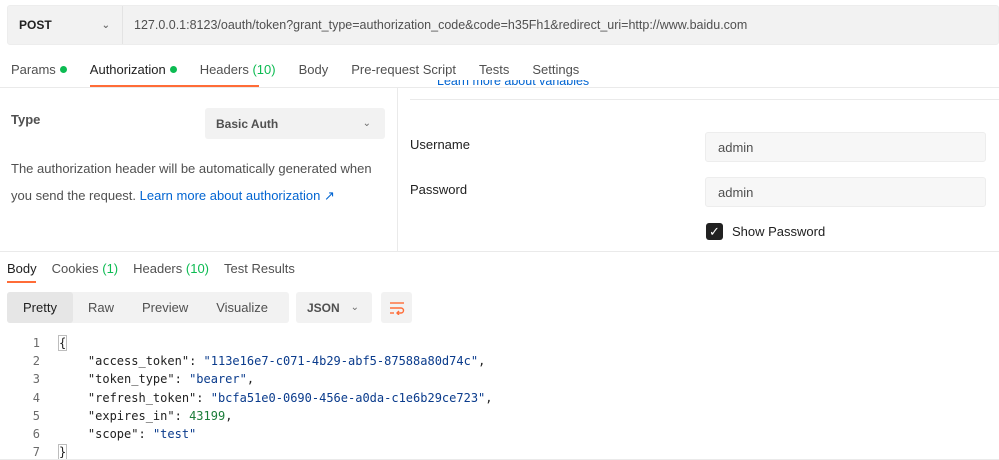 The image size is (999, 460). I want to click on json-key: "access_token", so click(138, 361).